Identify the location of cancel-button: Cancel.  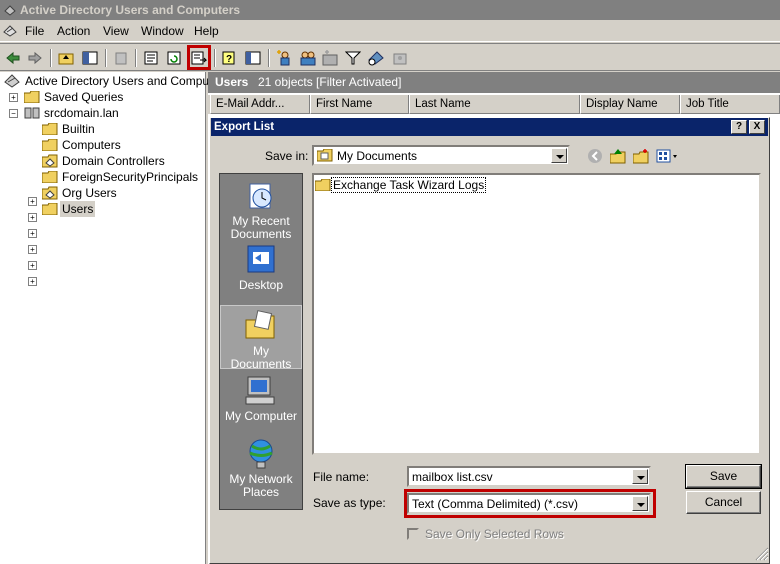
(723, 502).